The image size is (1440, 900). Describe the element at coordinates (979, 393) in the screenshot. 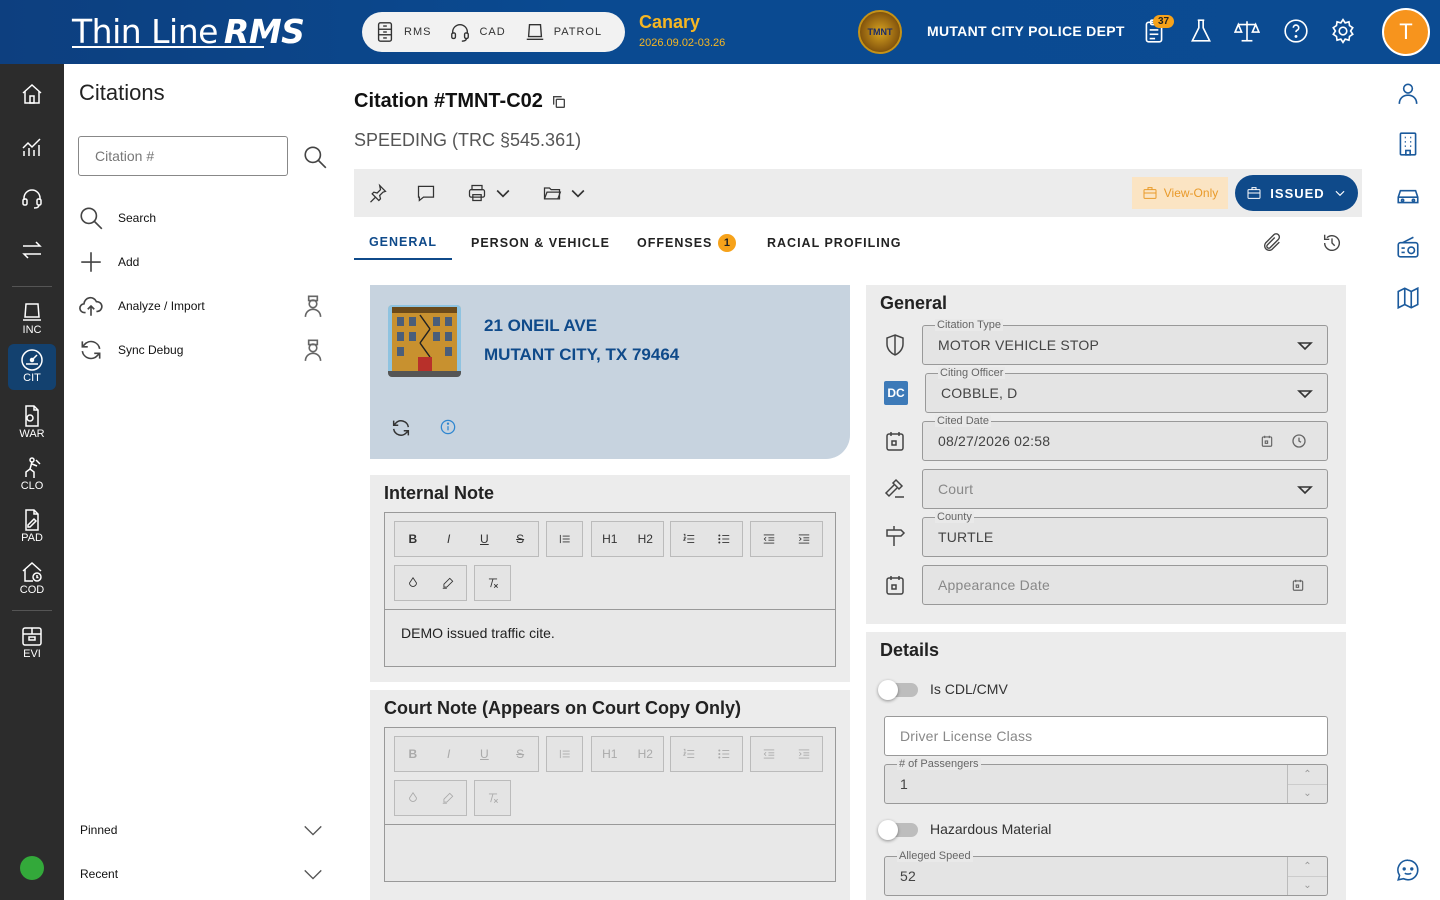

I see `citing-officer-value: COBBLE, D` at that location.